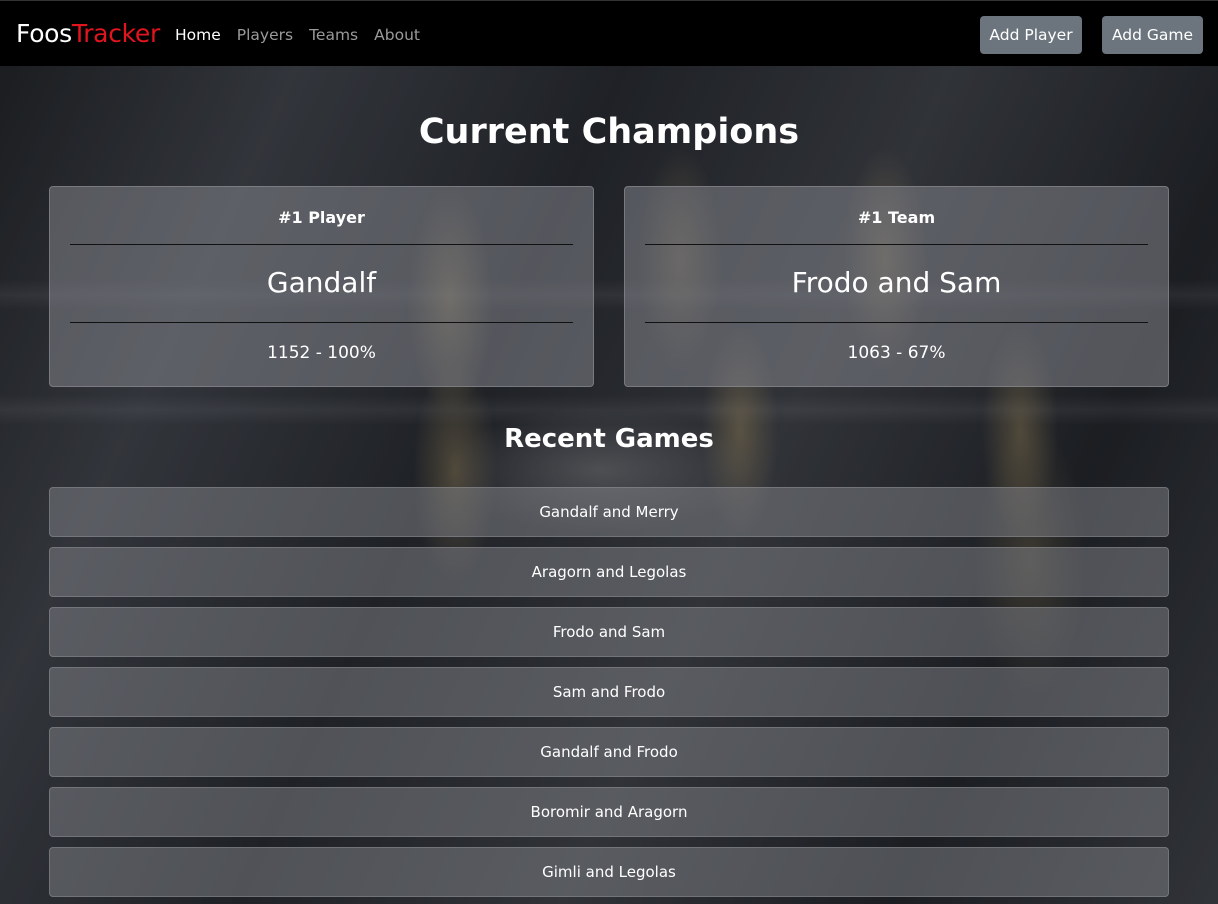 The height and width of the screenshot is (904, 1218). What do you see at coordinates (609, 632) in the screenshot?
I see `list-item: Frodo and Sam` at bounding box center [609, 632].